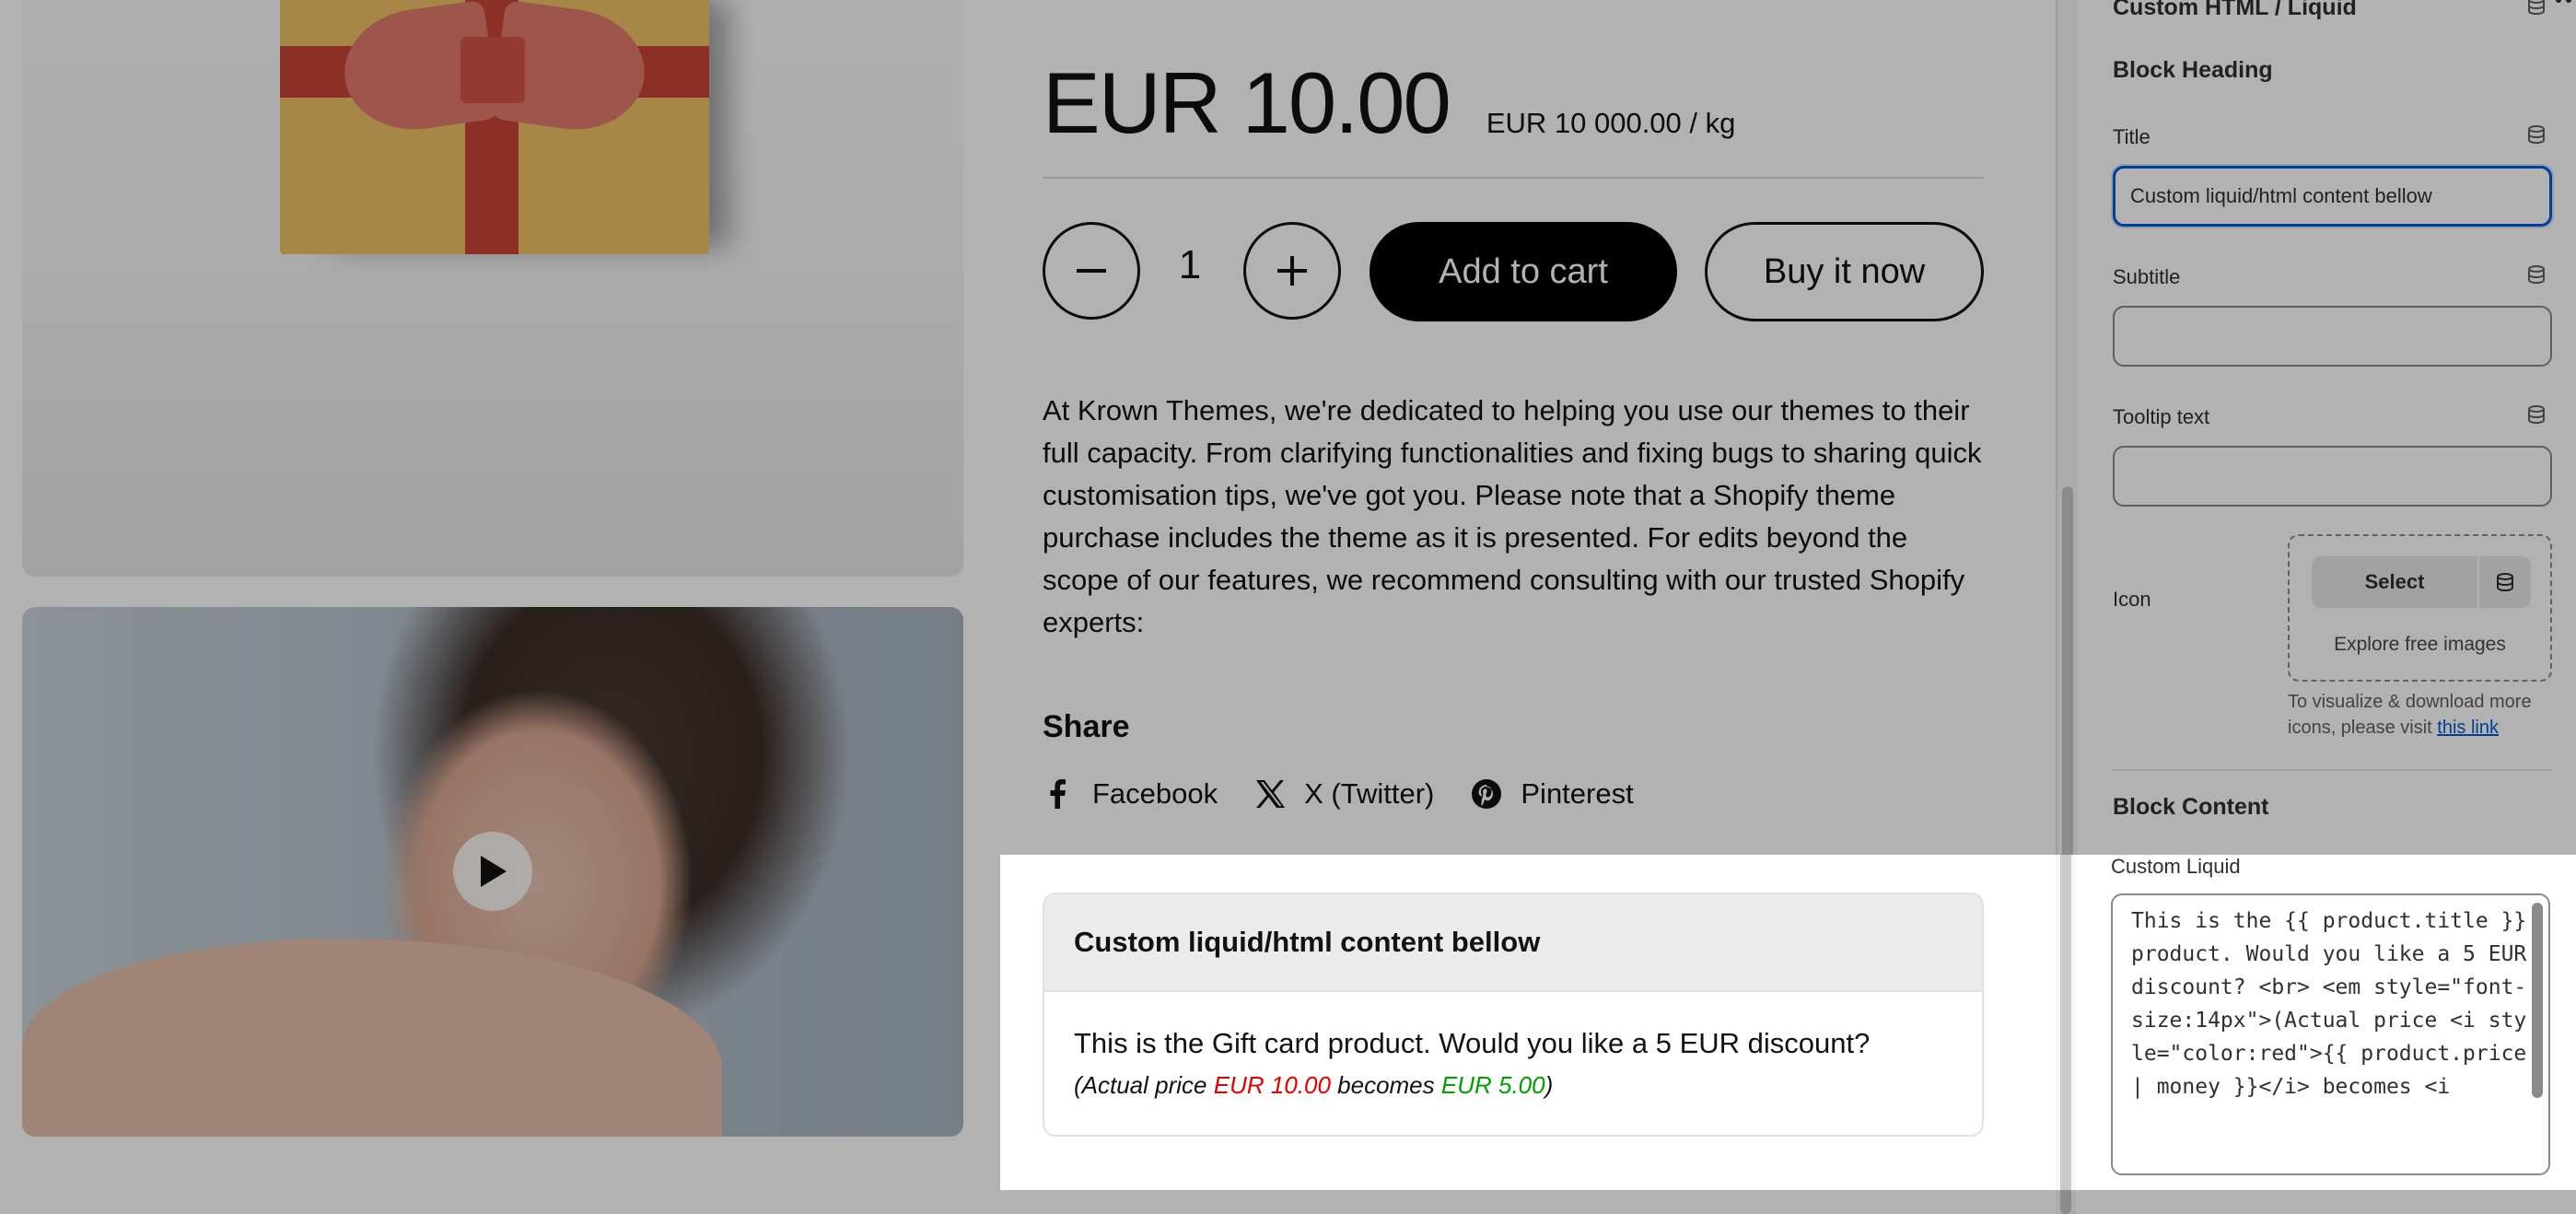 This screenshot has width=2576, height=1214. What do you see at coordinates (2332, 336) in the screenshot?
I see `subtitle-input` at bounding box center [2332, 336].